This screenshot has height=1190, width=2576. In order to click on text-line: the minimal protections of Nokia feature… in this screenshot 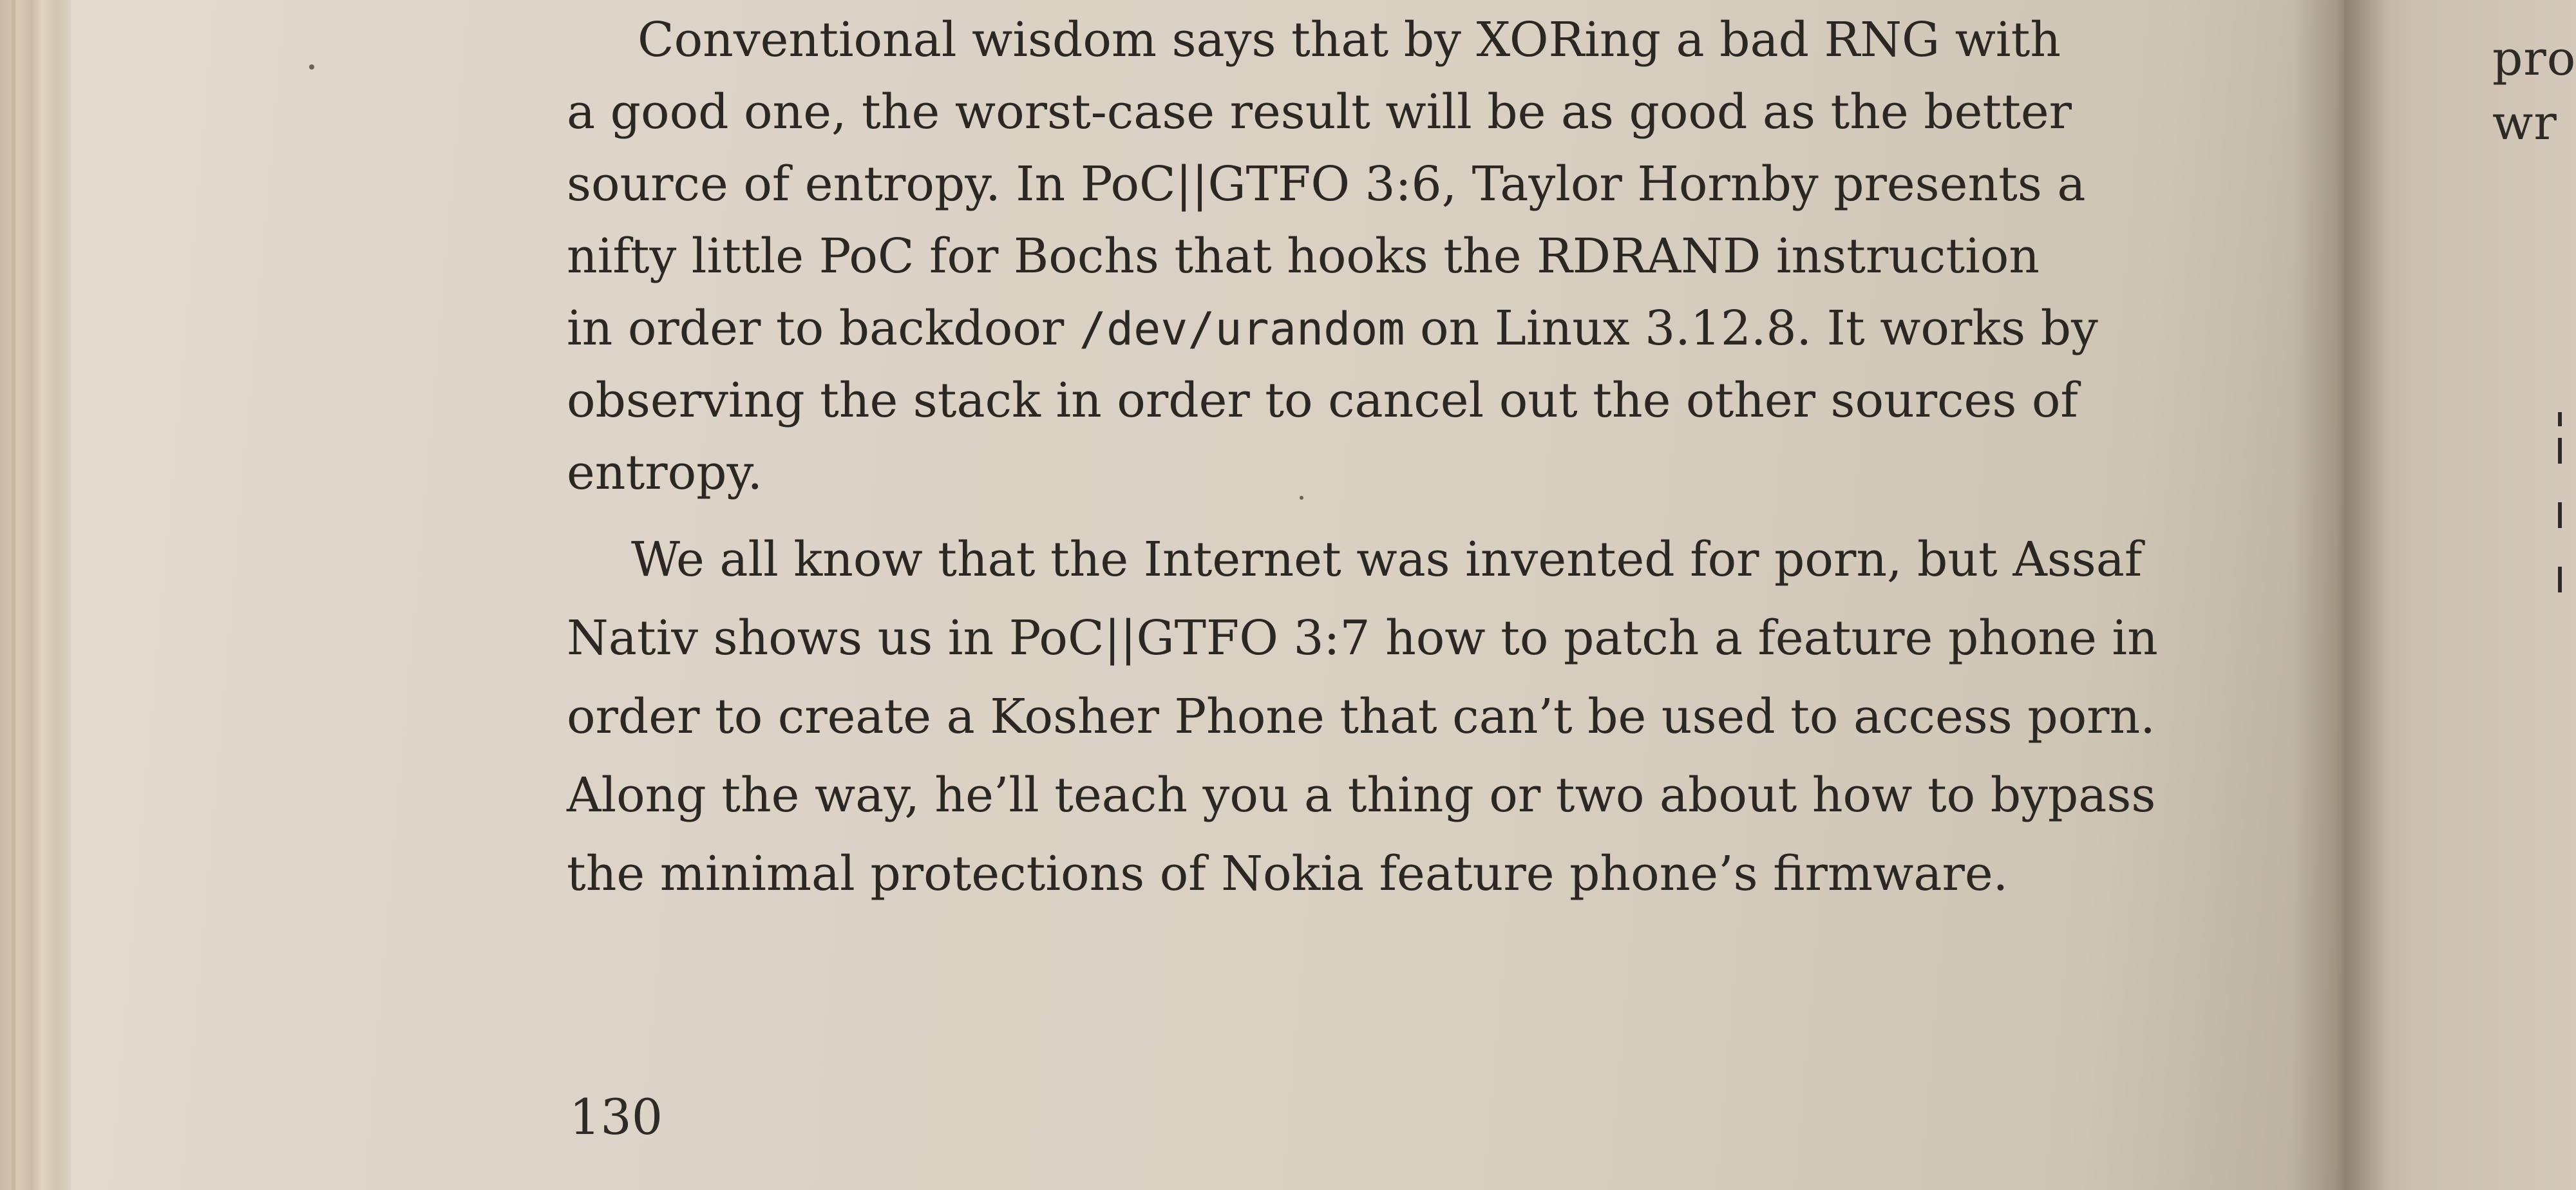, I will do `click(1288, 874)`.